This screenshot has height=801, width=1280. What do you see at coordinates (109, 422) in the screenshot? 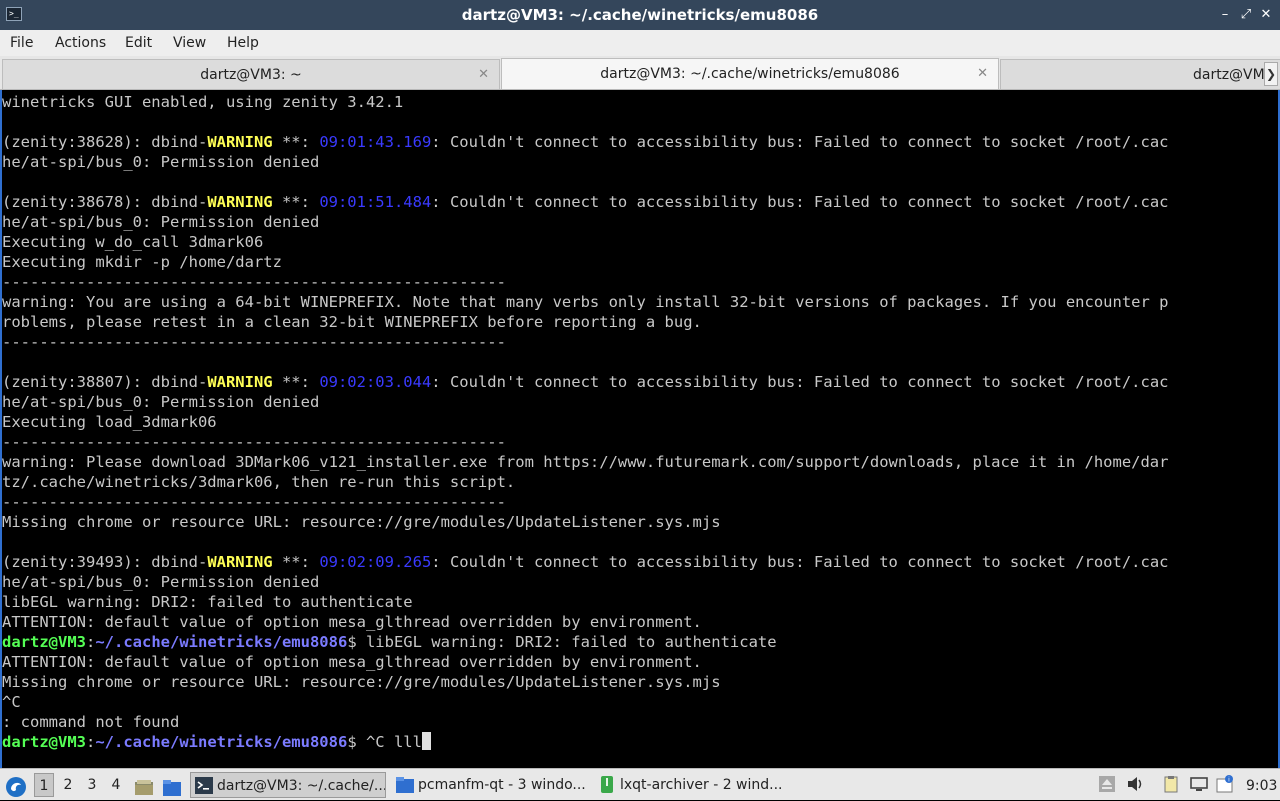
I see `terminal-line: Executing load_3dmark06` at bounding box center [109, 422].